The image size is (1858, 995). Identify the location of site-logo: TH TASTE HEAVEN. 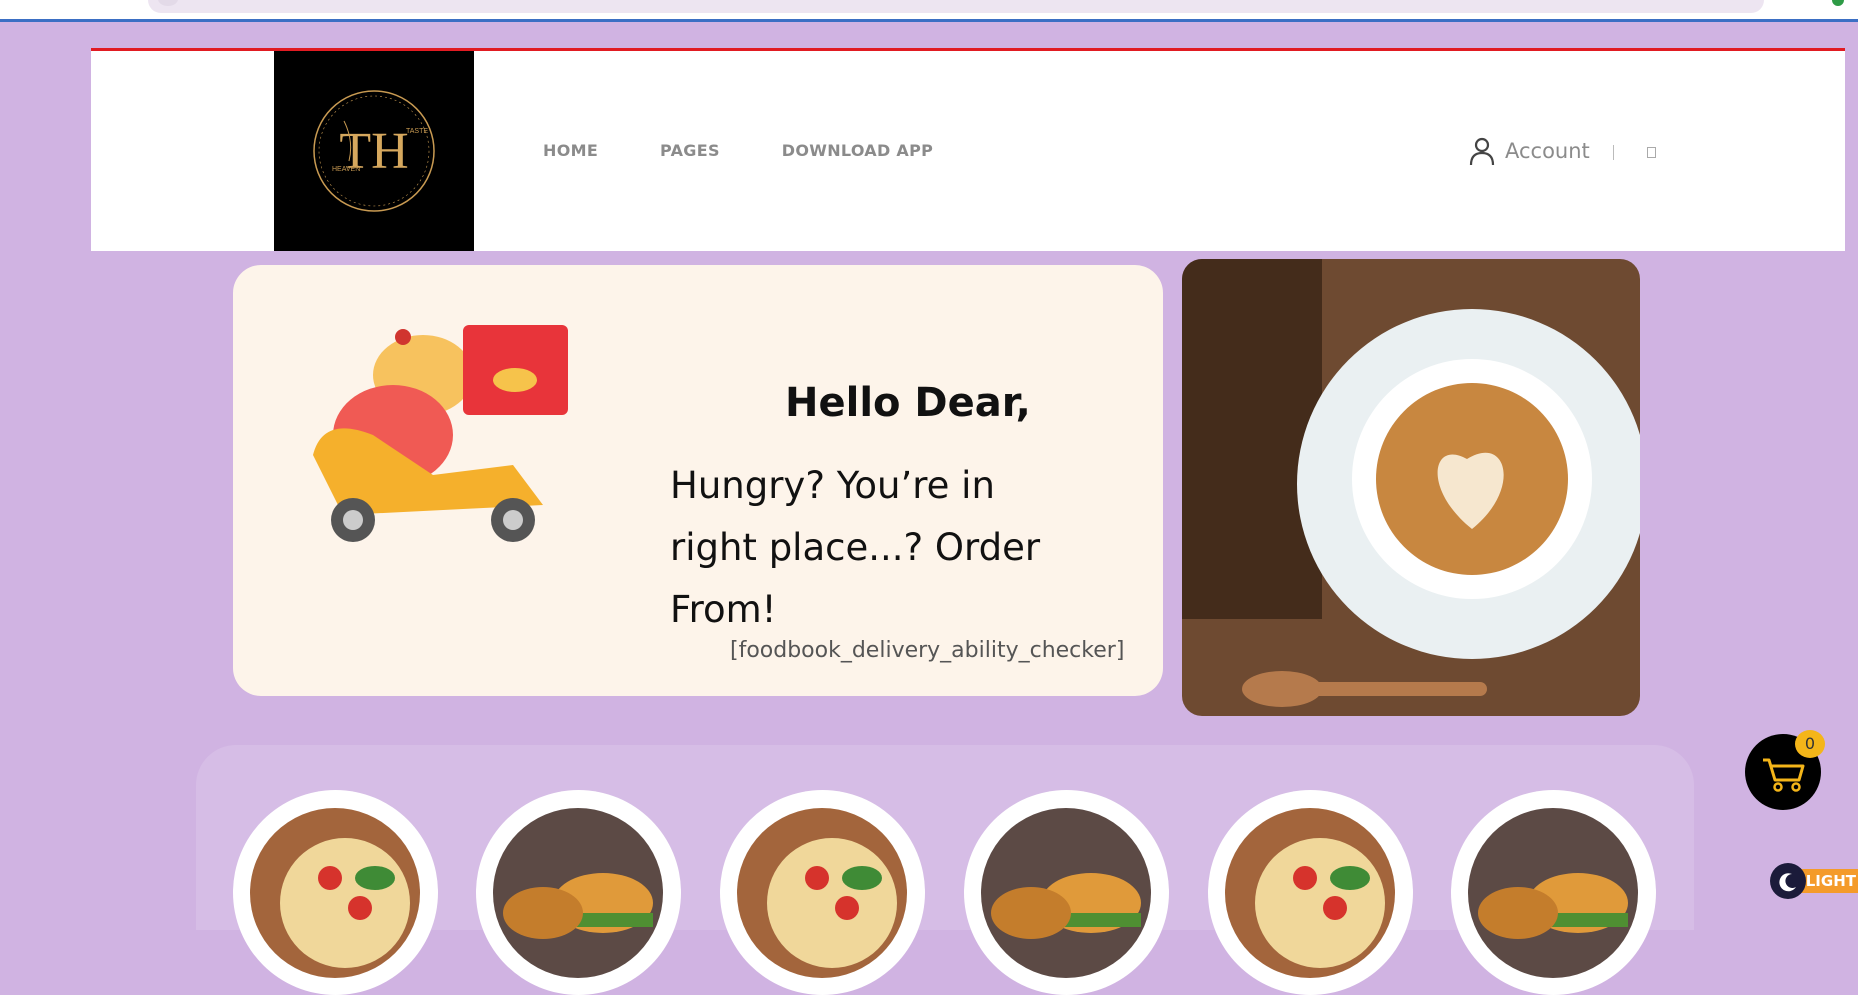
(374, 151).